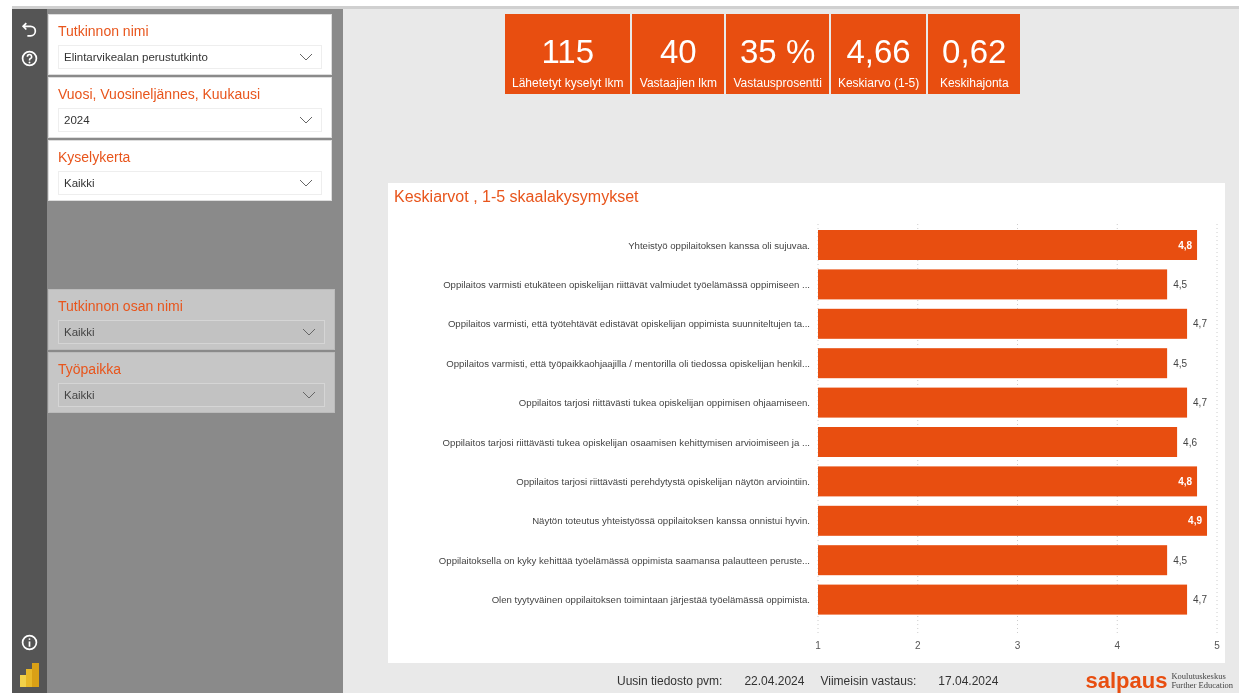  Describe the element at coordinates (878, 52) in the screenshot. I see `kpi-value: 4,66` at that location.